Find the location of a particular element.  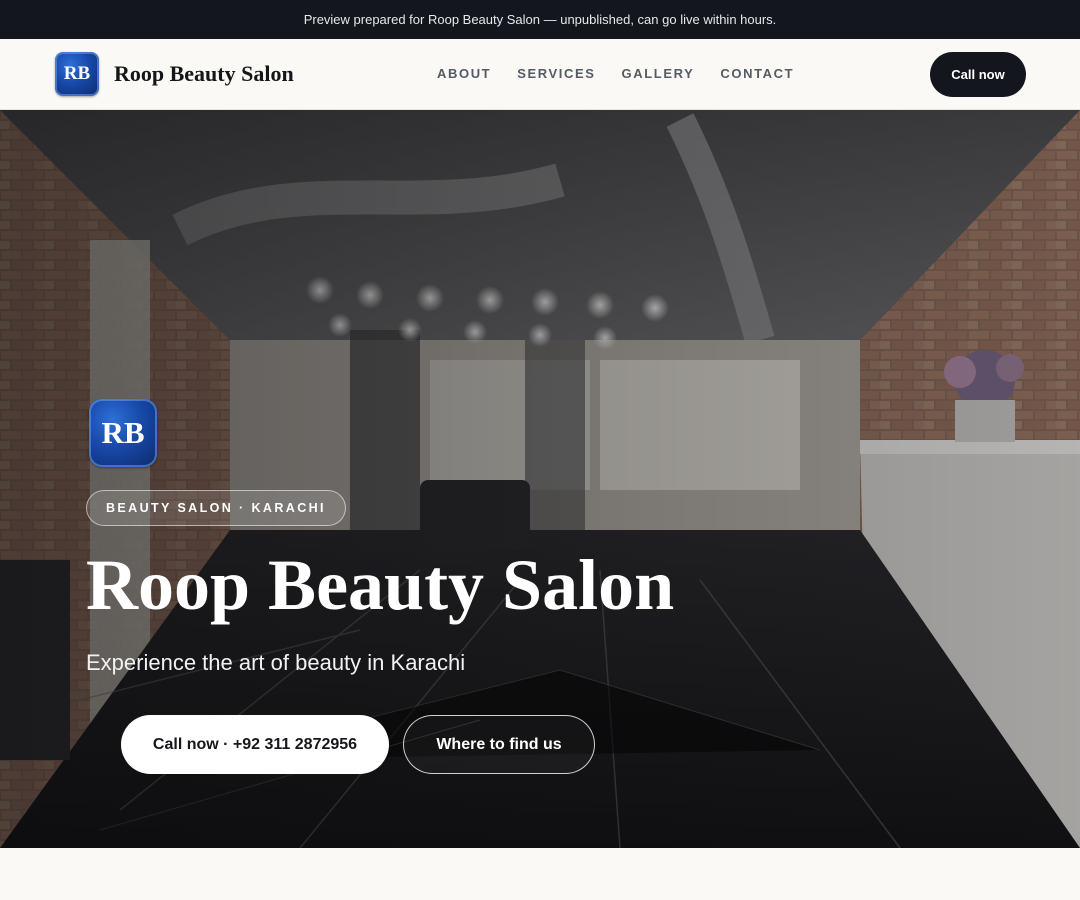

brand-logo-initials: RB is located at coordinates (77, 73).